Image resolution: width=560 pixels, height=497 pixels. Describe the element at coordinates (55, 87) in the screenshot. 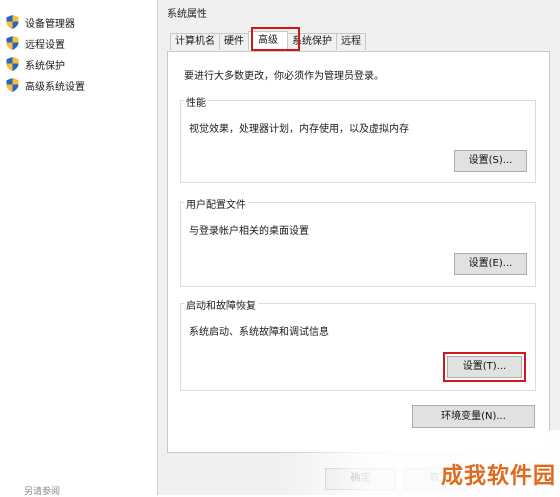

I see `sidebar-item-label: 高级系统设置` at that location.